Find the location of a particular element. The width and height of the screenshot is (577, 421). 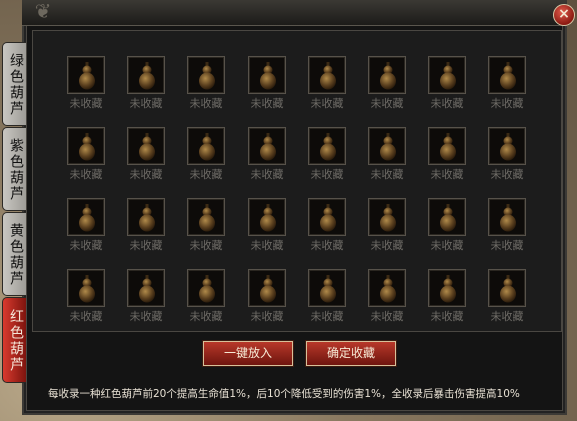

button-label: 确定收藏 is located at coordinates (350, 353).